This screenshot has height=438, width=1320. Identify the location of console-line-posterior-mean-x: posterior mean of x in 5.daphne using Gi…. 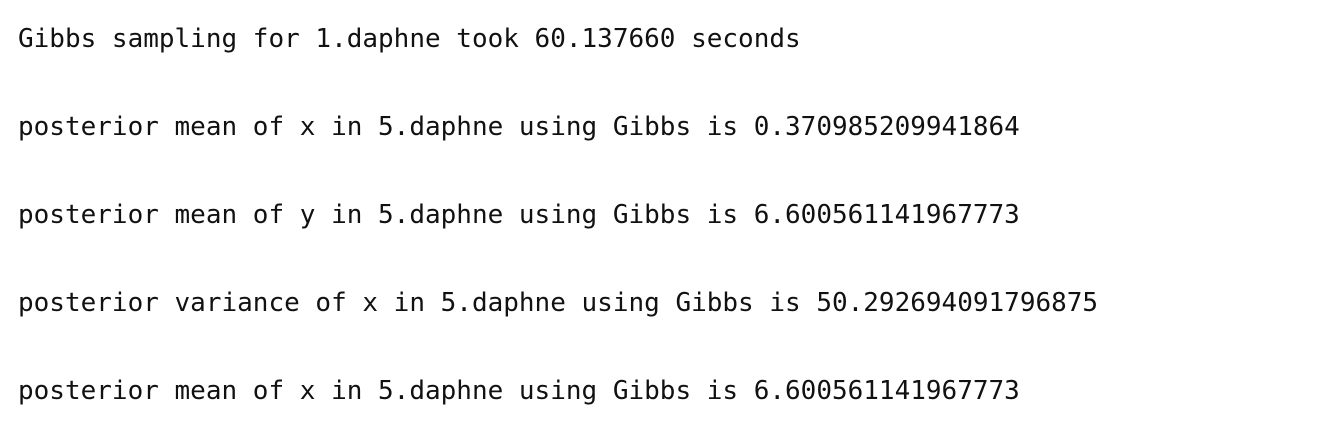
(519, 127).